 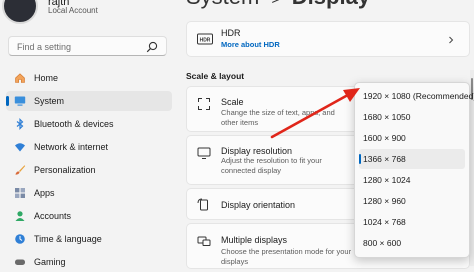 What do you see at coordinates (20, 147) in the screenshot?
I see `wifi-icon` at bounding box center [20, 147].